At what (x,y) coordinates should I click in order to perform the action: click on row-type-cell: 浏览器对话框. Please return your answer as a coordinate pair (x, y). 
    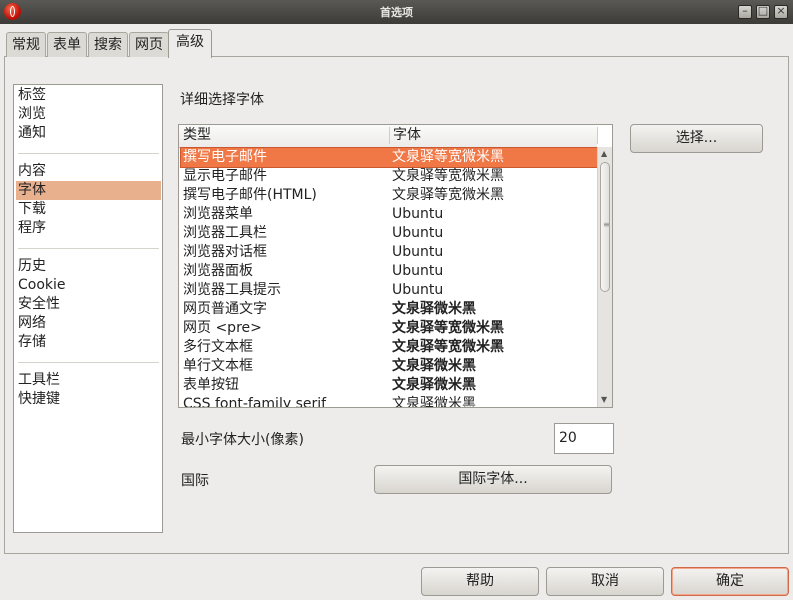
    Looking at the image, I should click on (225, 252).